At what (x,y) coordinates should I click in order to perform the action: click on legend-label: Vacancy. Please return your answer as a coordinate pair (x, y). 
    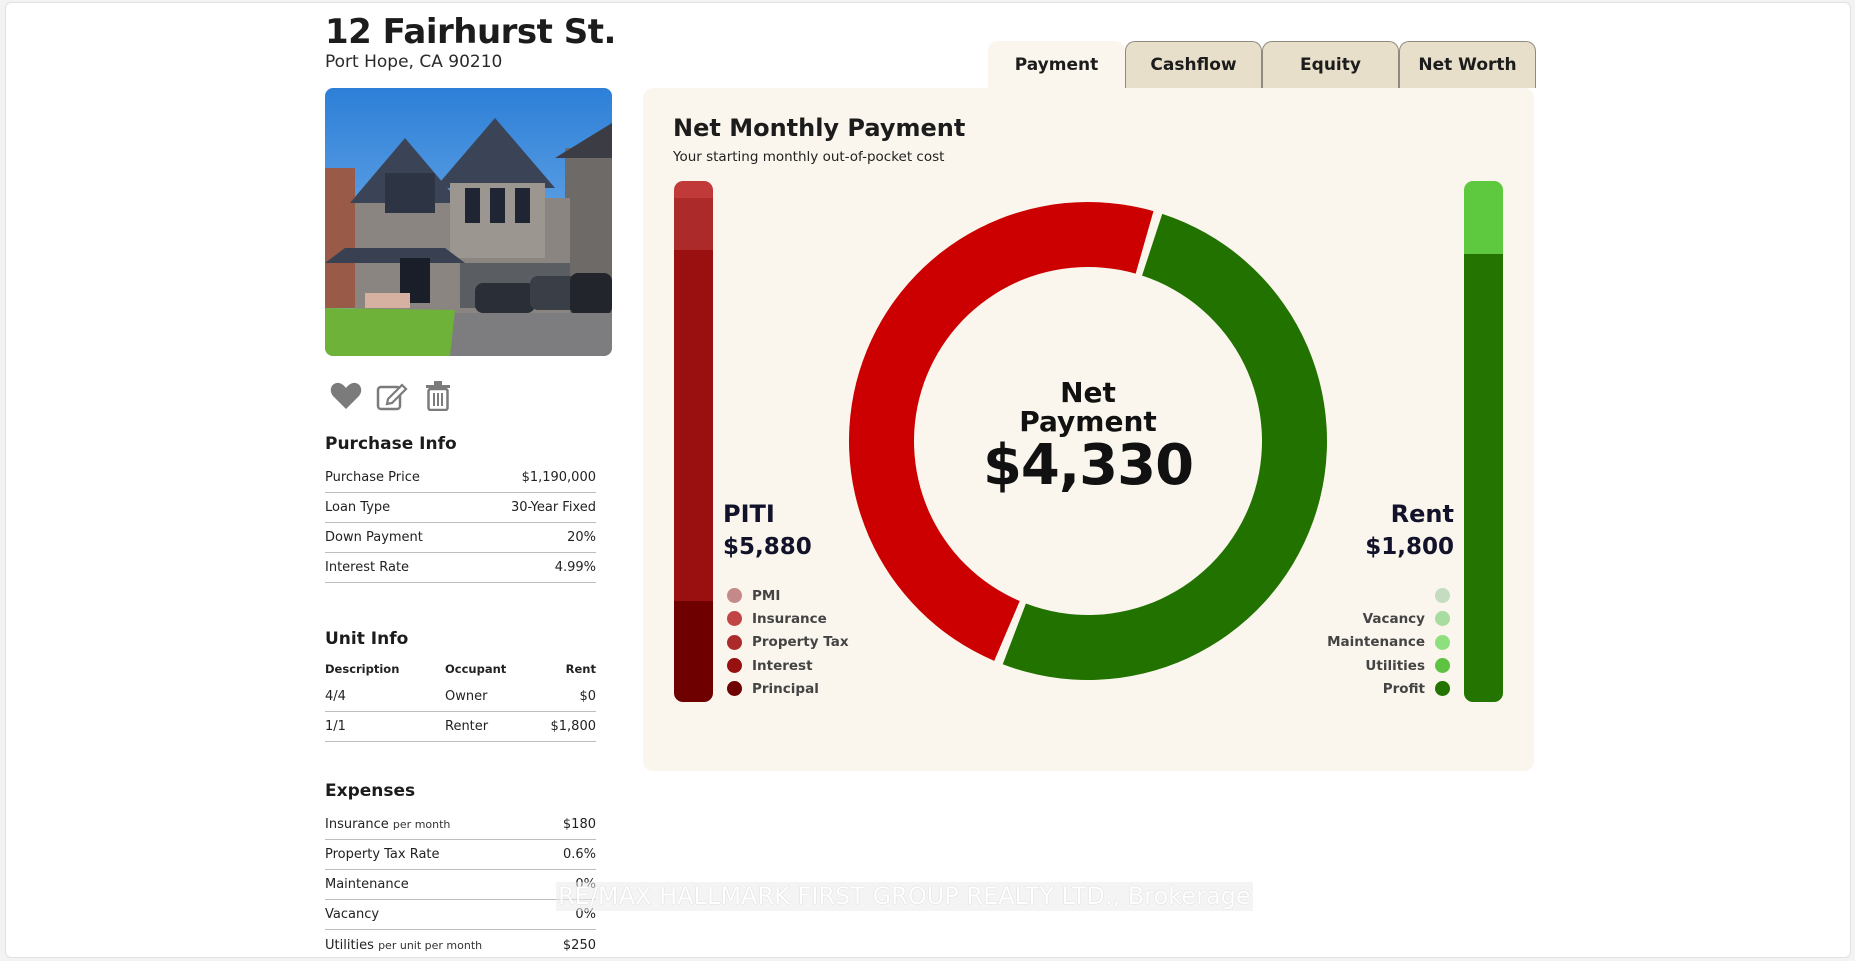
    Looking at the image, I should click on (1393, 618).